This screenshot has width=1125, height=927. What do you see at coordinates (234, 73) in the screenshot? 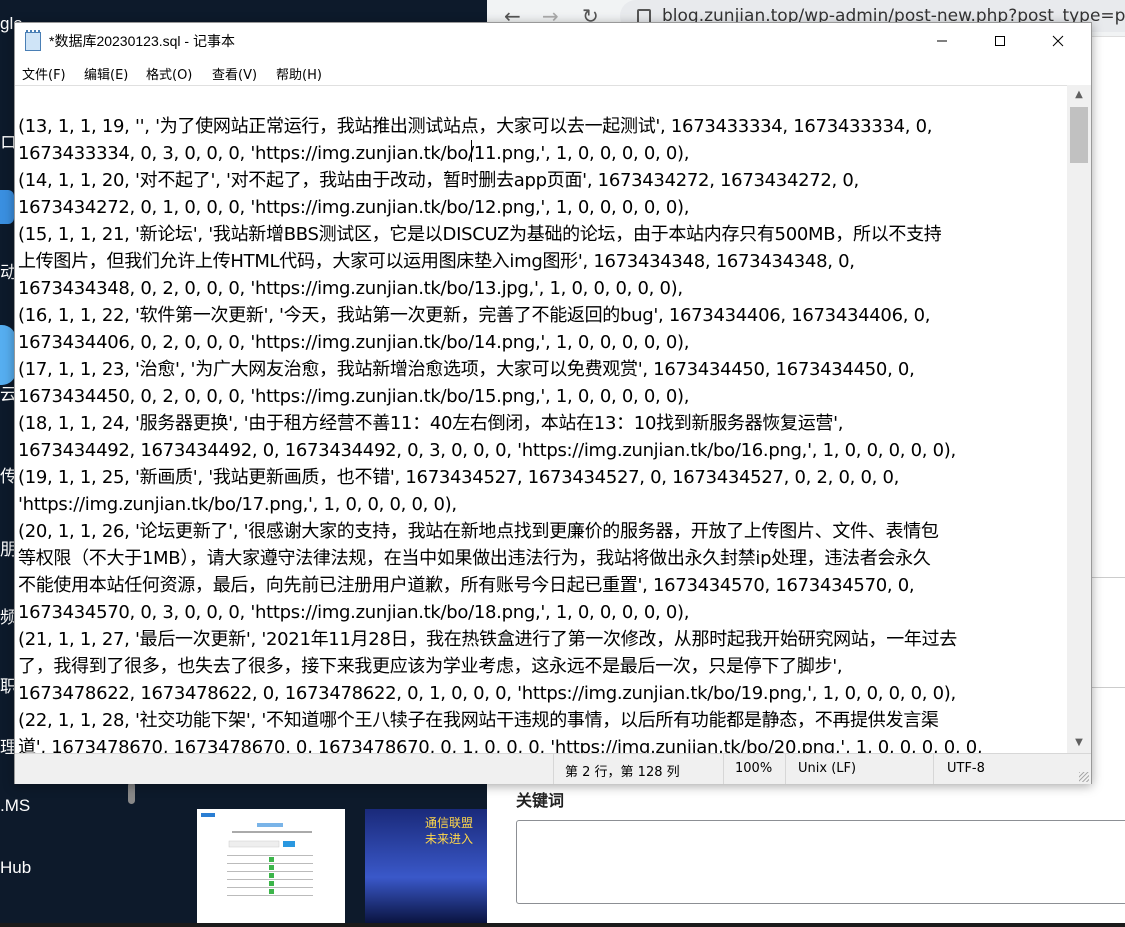
I see `menu-view: 查看(V)` at bounding box center [234, 73].